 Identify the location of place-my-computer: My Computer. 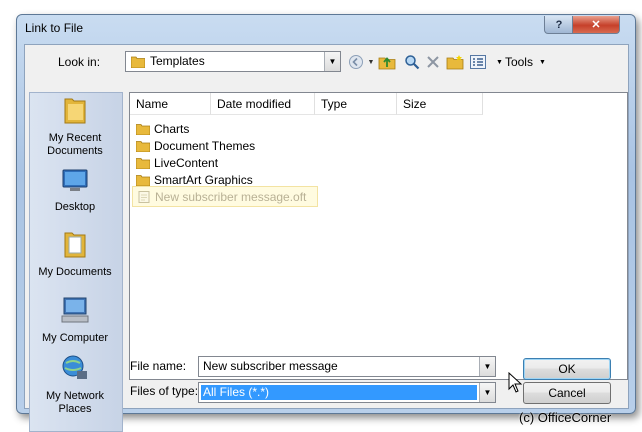
(75, 320).